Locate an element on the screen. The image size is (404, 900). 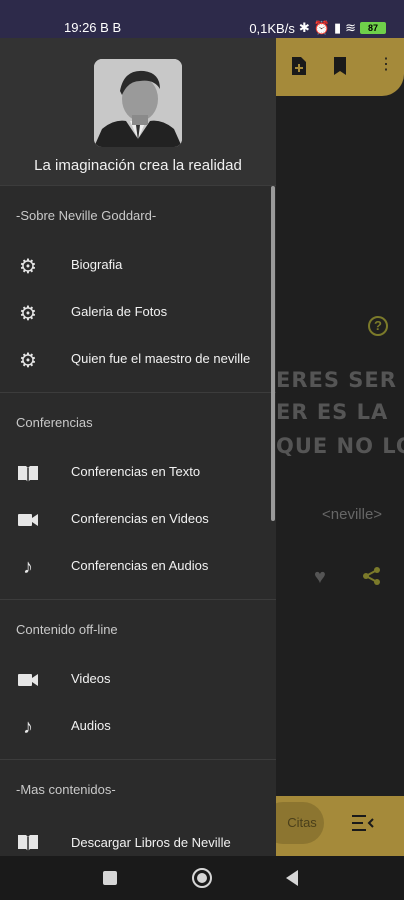
drawer-item-galeria: ⚙ Galeria de Fotos is located at coordinates (138, 313).